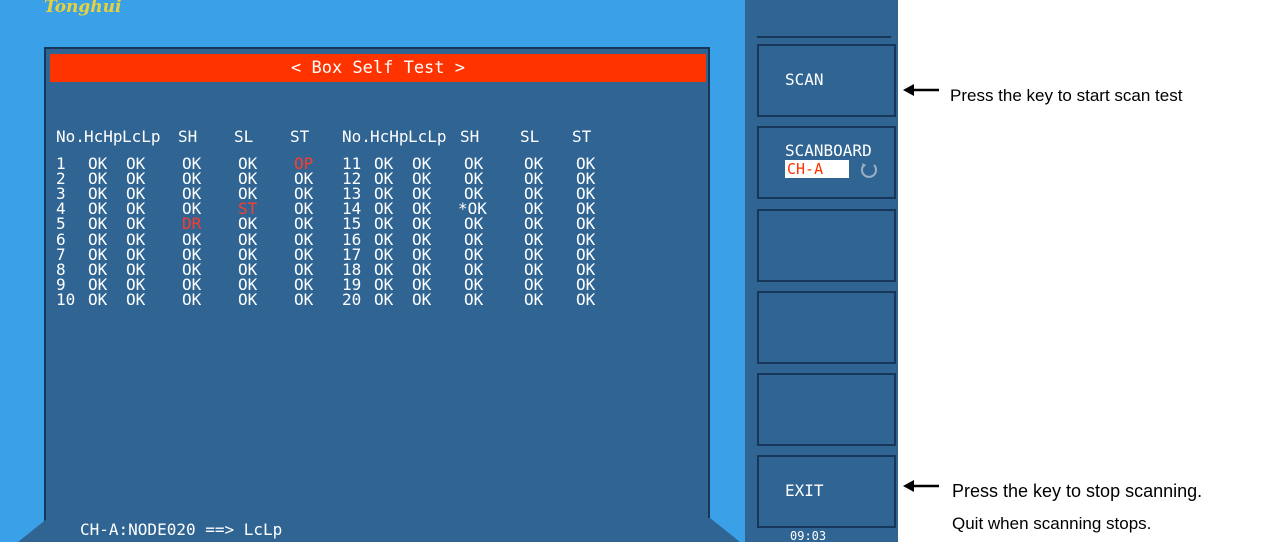 This screenshot has height=542, width=1283. Describe the element at coordinates (1052, 523) in the screenshot. I see `exit-annotation-line-2: Quit when scanning stops.` at that location.